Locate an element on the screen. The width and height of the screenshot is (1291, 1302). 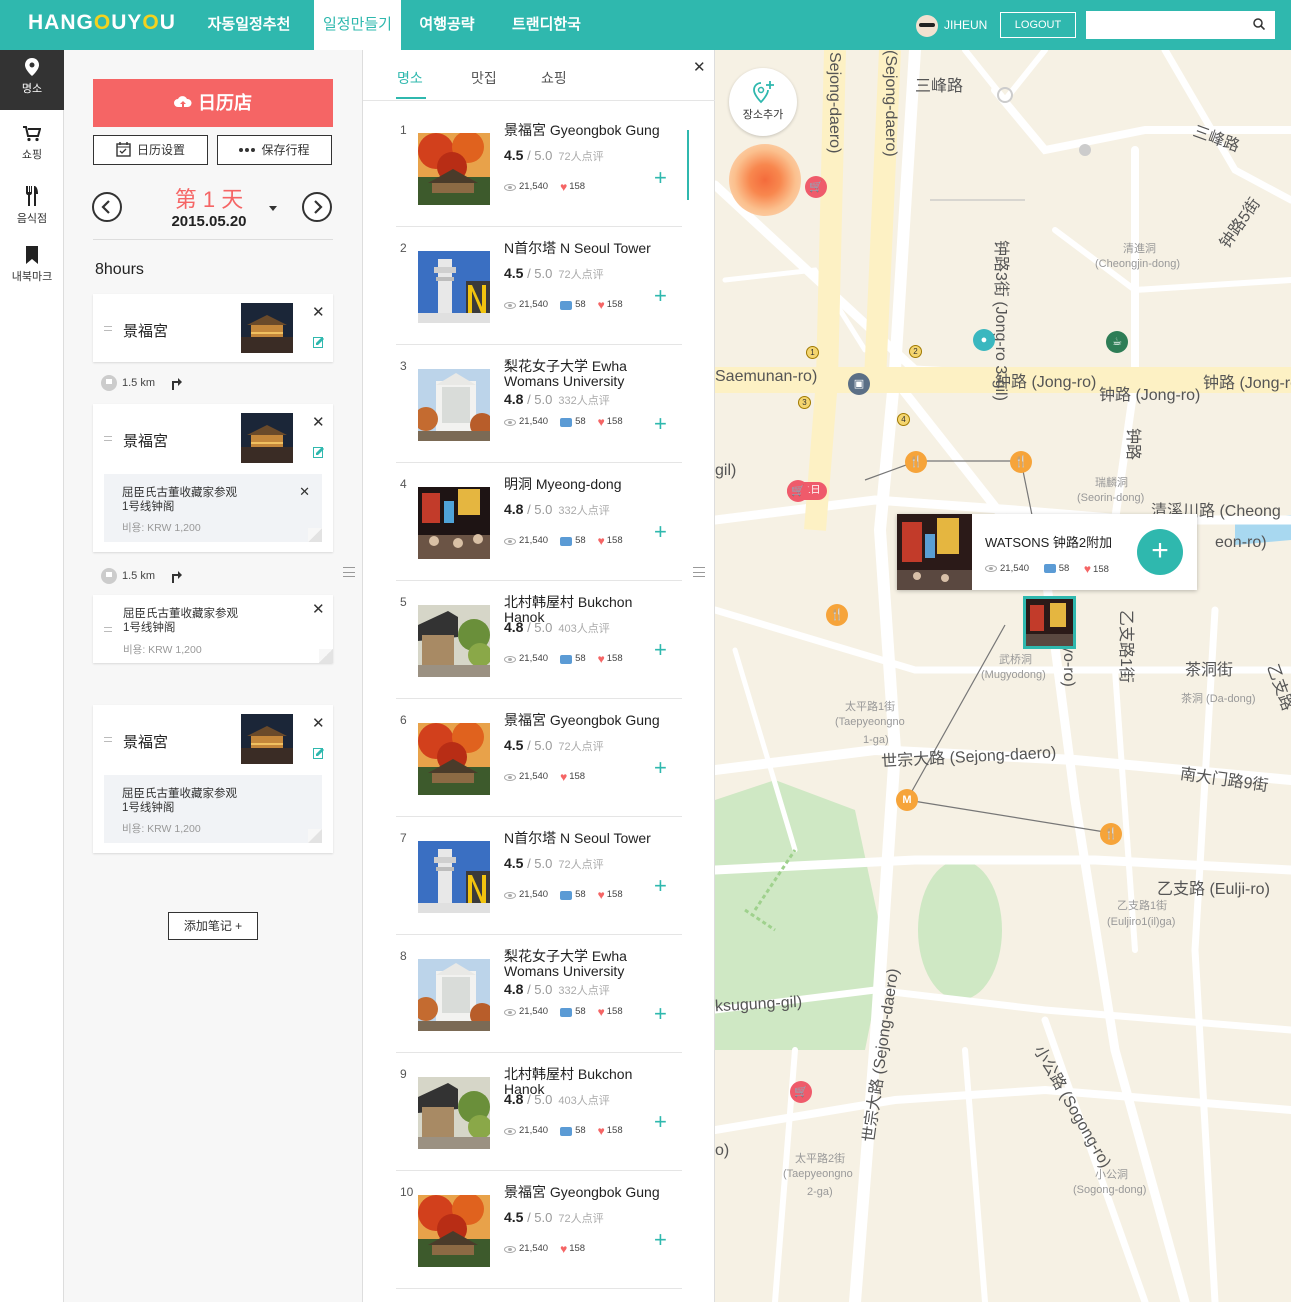
add-to-schedule-button: + is located at coordinates (1160, 552).